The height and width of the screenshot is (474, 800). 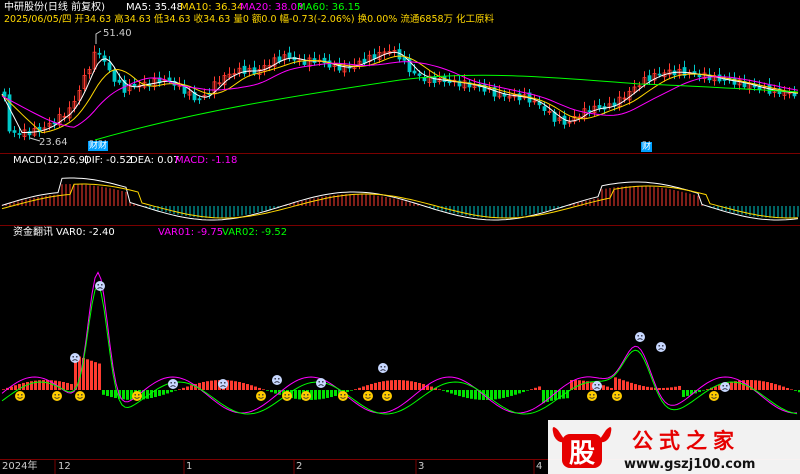 I want to click on watermark-graphic: 股 公式之家 www.gszj100.com, so click(x=674, y=447).